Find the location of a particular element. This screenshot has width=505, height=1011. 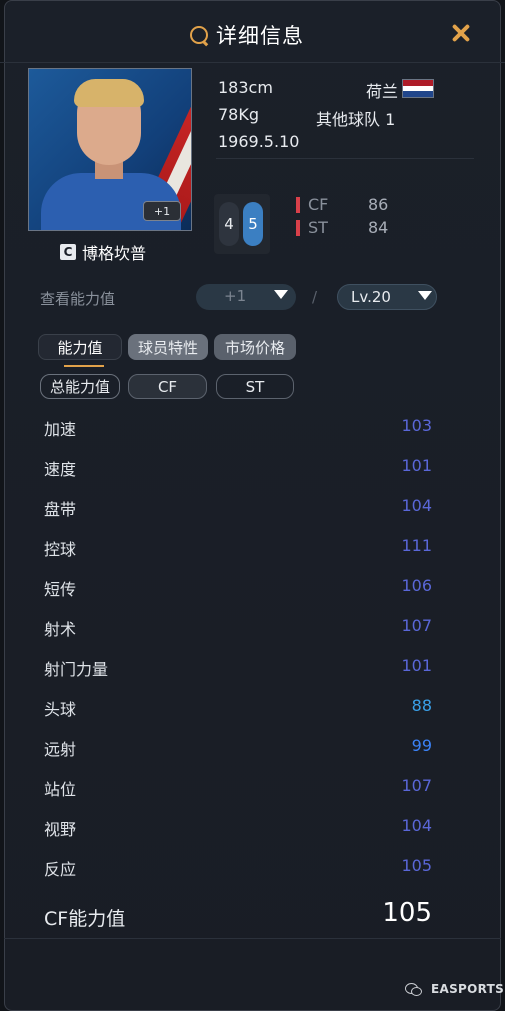

view-stats-label: 查看能力值 is located at coordinates (78, 299).